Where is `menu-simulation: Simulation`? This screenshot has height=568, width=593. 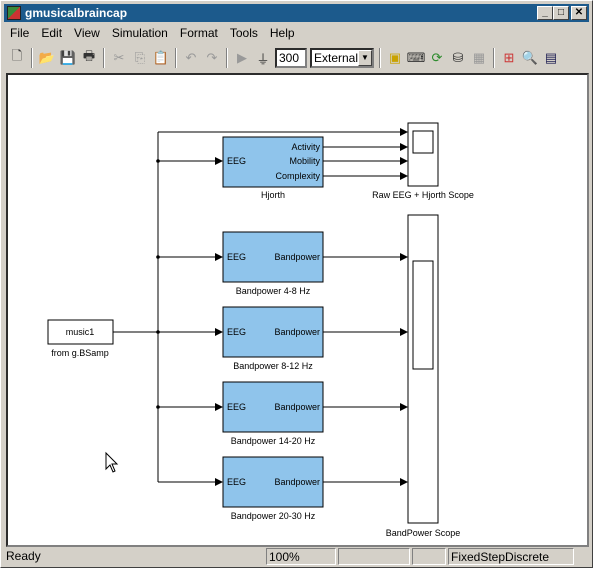 menu-simulation: Simulation is located at coordinates (140, 33).